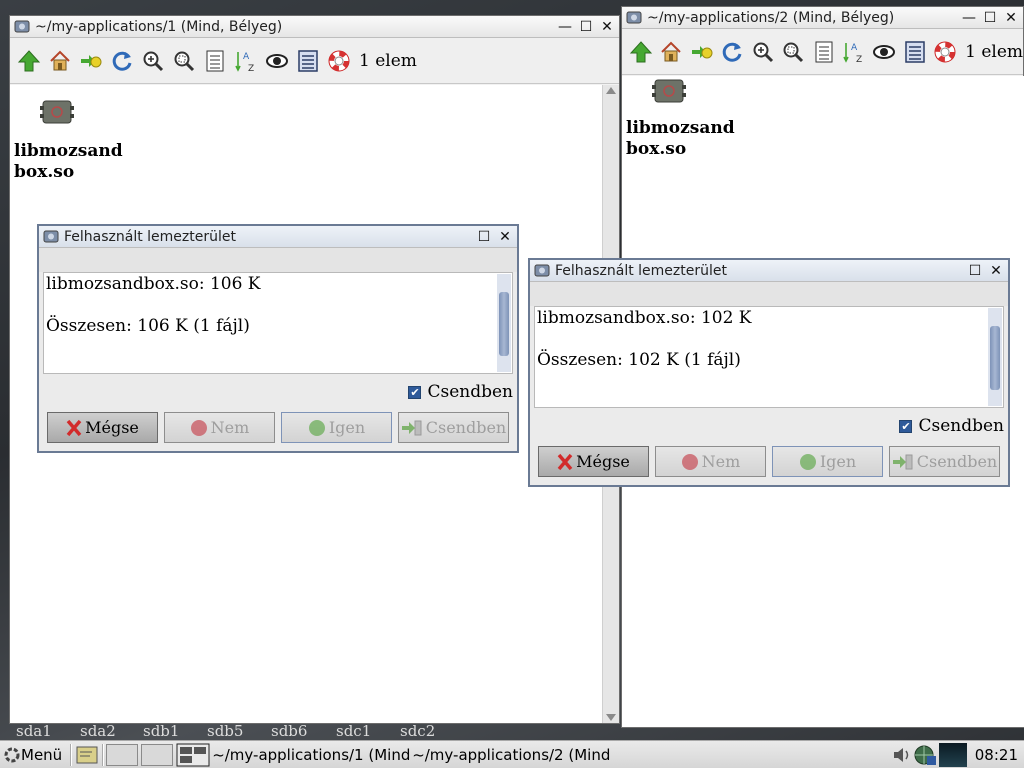 The width and height of the screenshot is (1024, 768). Describe the element at coordinates (314, 27) in the screenshot. I see `window-1-titlebar: ~/my-applications/1 (Mind, Bélyeg) — ☐ ✕` at that location.